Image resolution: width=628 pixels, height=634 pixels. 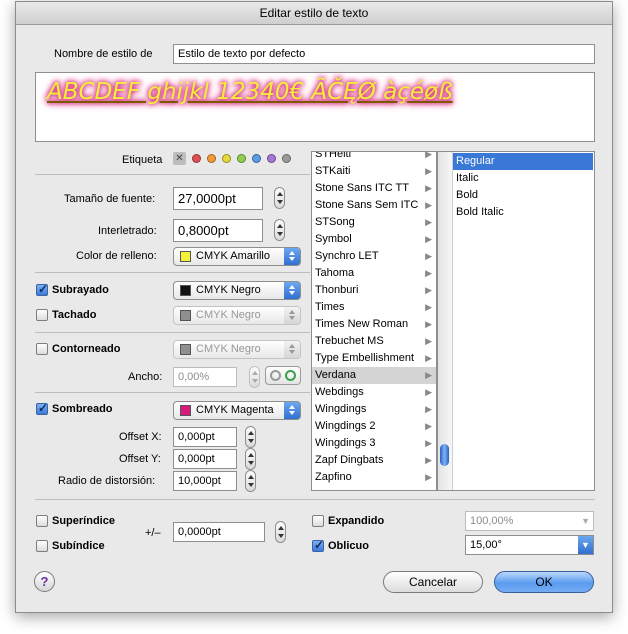 What do you see at coordinates (280, 532) in the screenshot?
I see `baseline-stepper` at bounding box center [280, 532].